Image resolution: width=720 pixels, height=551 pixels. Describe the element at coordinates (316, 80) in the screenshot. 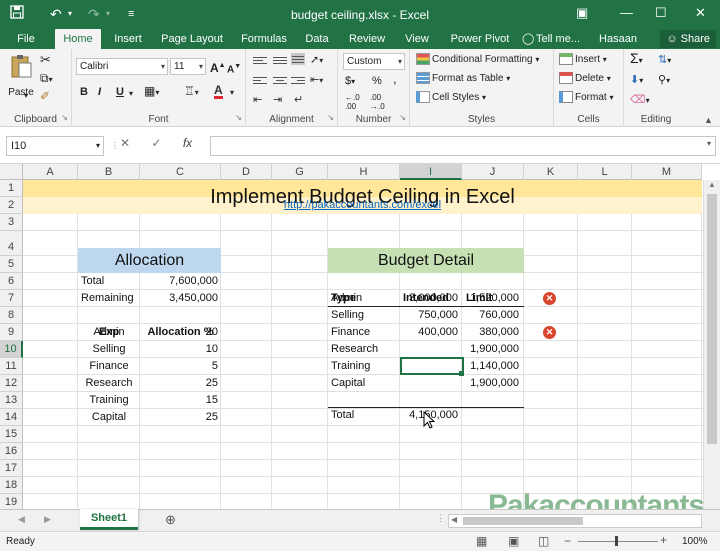

I see `merge-center-icon: ⇤▾` at that location.